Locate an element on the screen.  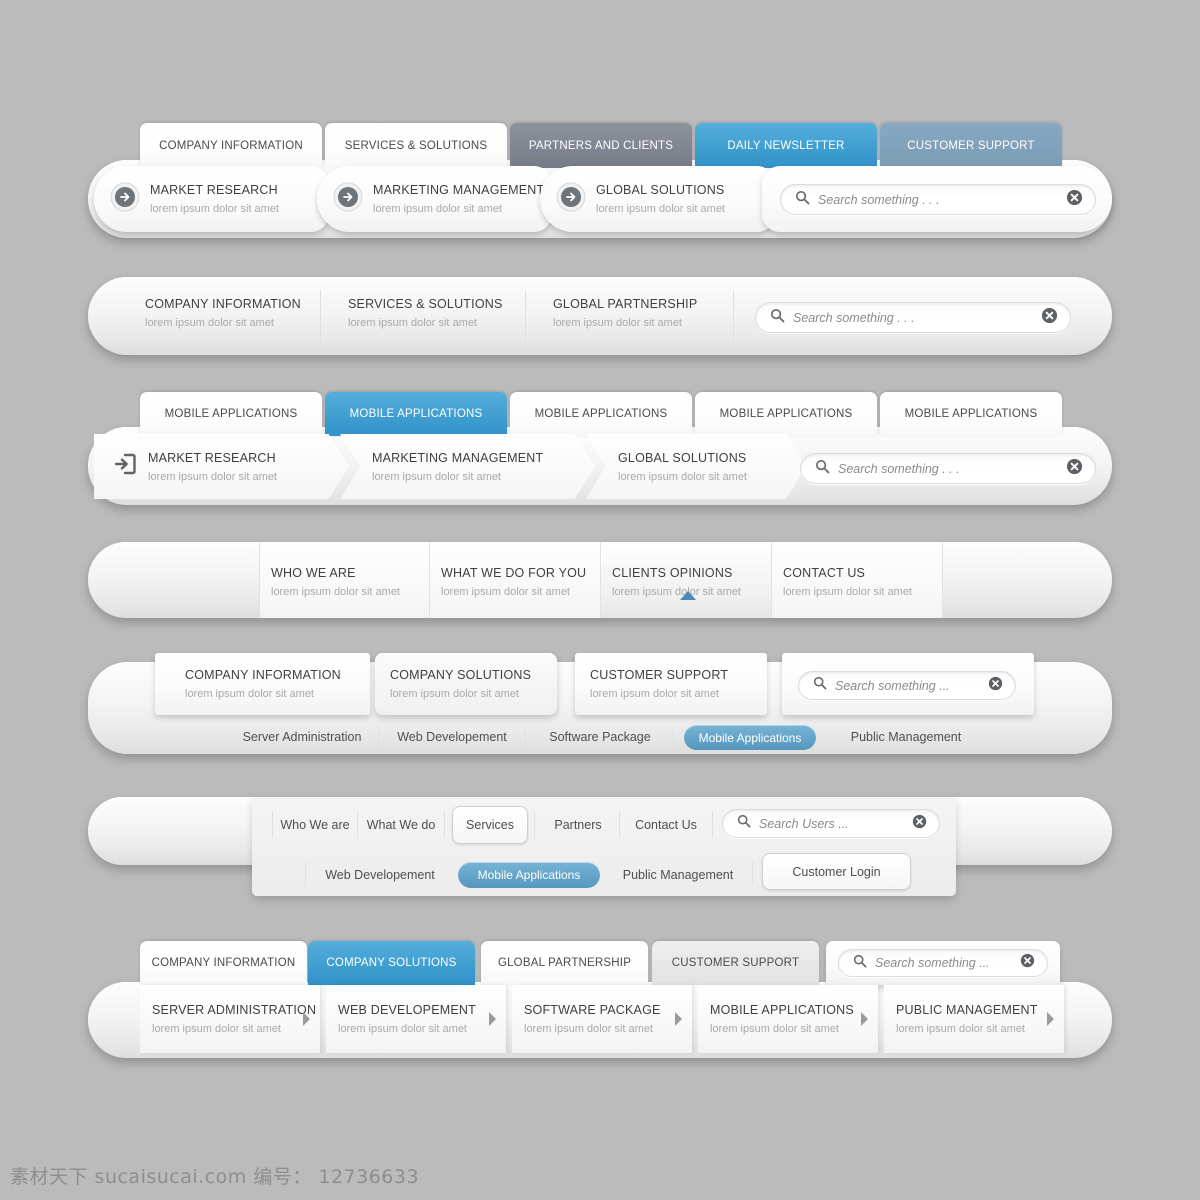
item-title: WEB DEVELOPEMENT is located at coordinates (407, 1010).